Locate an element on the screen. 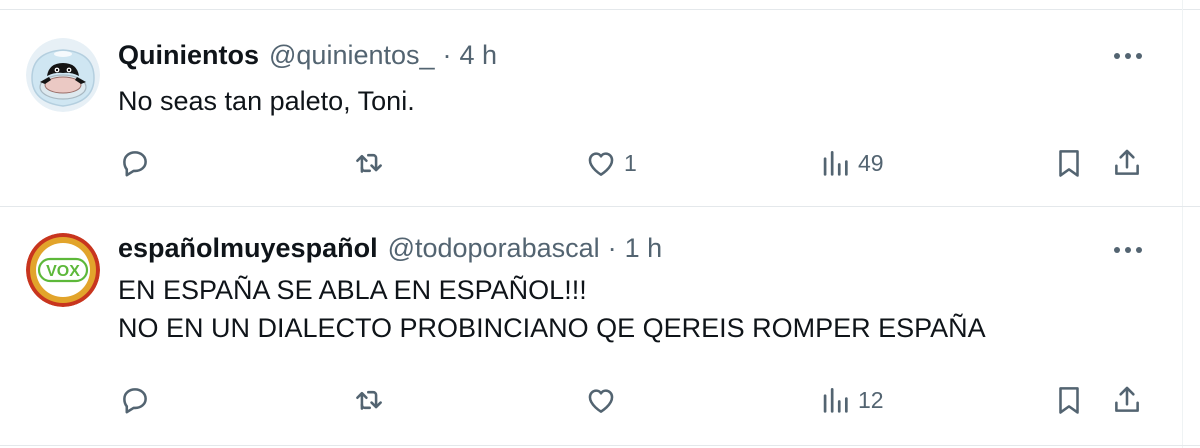 This screenshot has width=1200, height=448. timestamp: 4 h is located at coordinates (479, 55).